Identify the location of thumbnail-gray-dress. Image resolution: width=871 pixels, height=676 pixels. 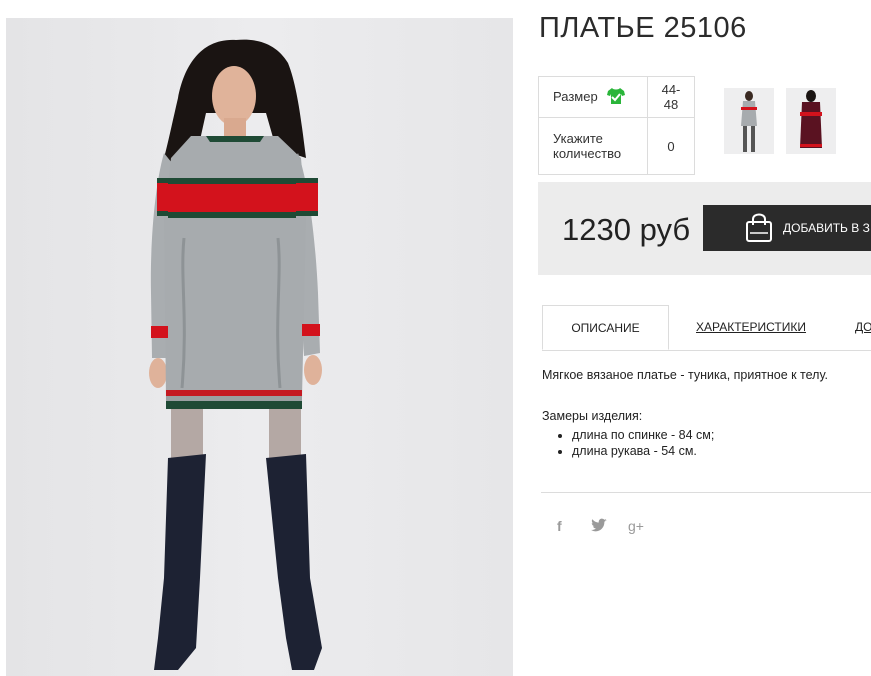
(749, 121).